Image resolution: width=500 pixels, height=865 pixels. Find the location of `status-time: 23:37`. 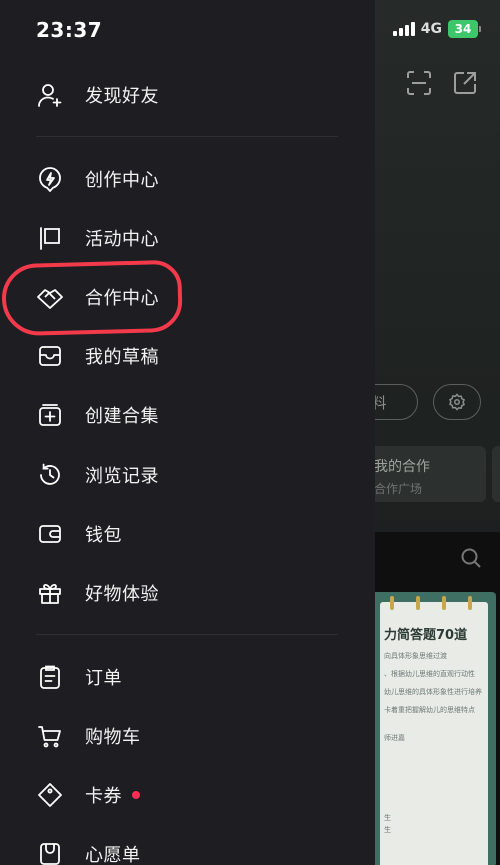

status-time: 23:37 is located at coordinates (69, 30).